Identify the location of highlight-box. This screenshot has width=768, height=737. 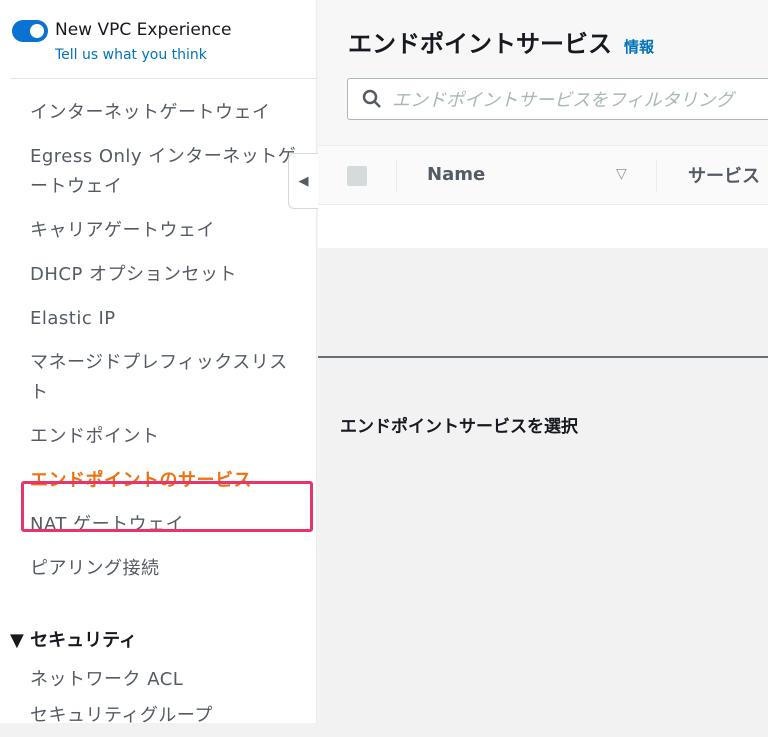
(167, 506).